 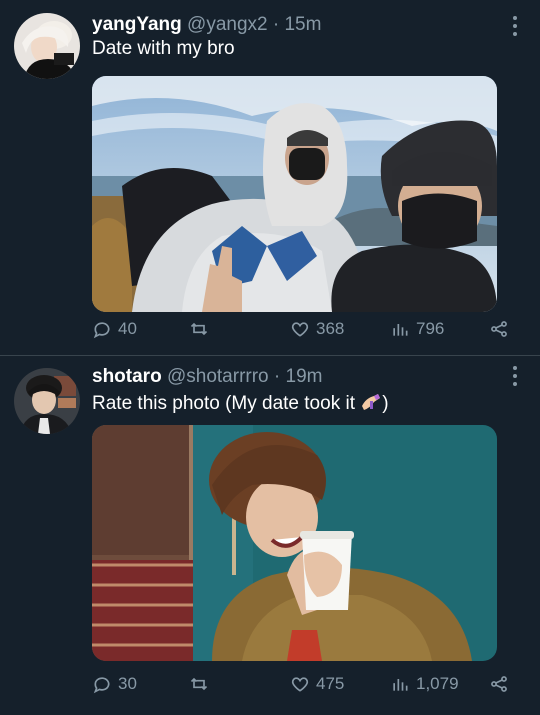 What do you see at coordinates (114, 329) in the screenshot?
I see `reply-button: 40` at bounding box center [114, 329].